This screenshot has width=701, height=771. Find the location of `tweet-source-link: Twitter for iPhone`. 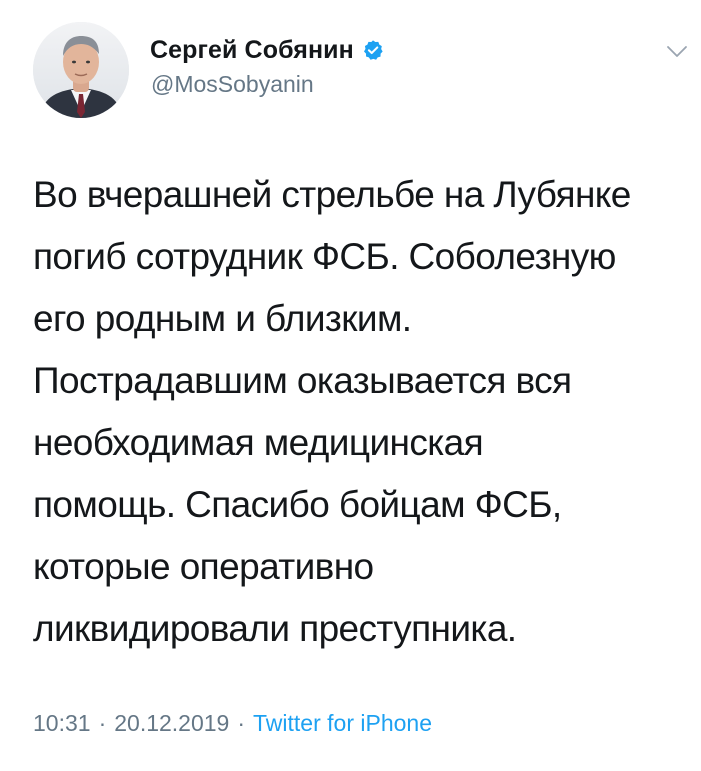

tweet-source-link: Twitter for iPhone is located at coordinates (342, 723).